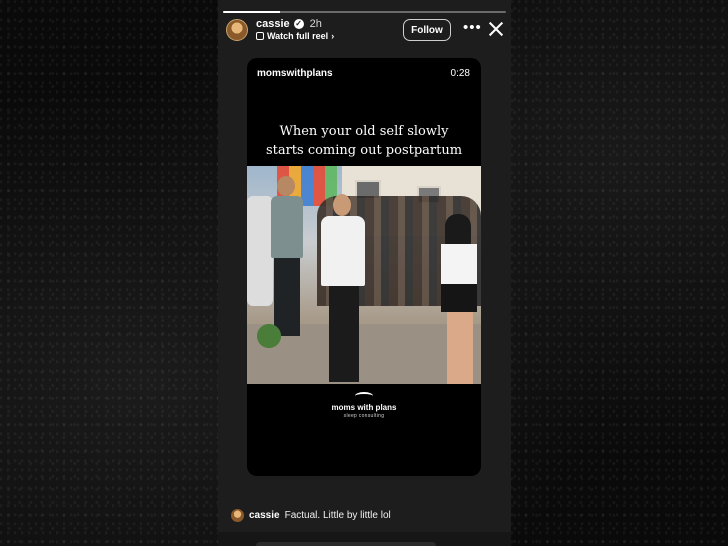 The image size is (728, 546). I want to click on caption-line-1: When your old self slowly, so click(364, 131).